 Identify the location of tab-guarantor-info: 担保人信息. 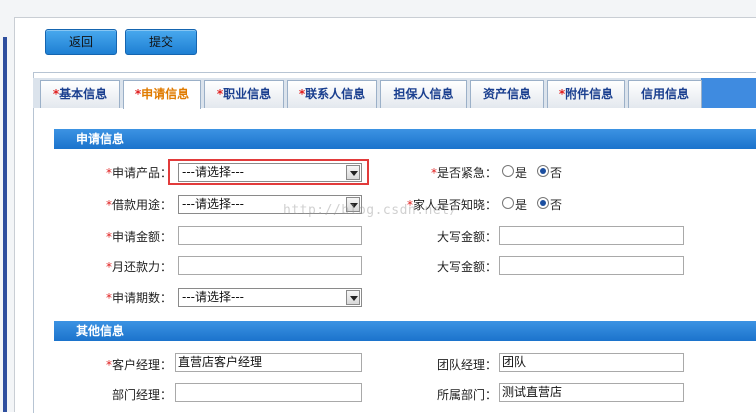
(423, 94).